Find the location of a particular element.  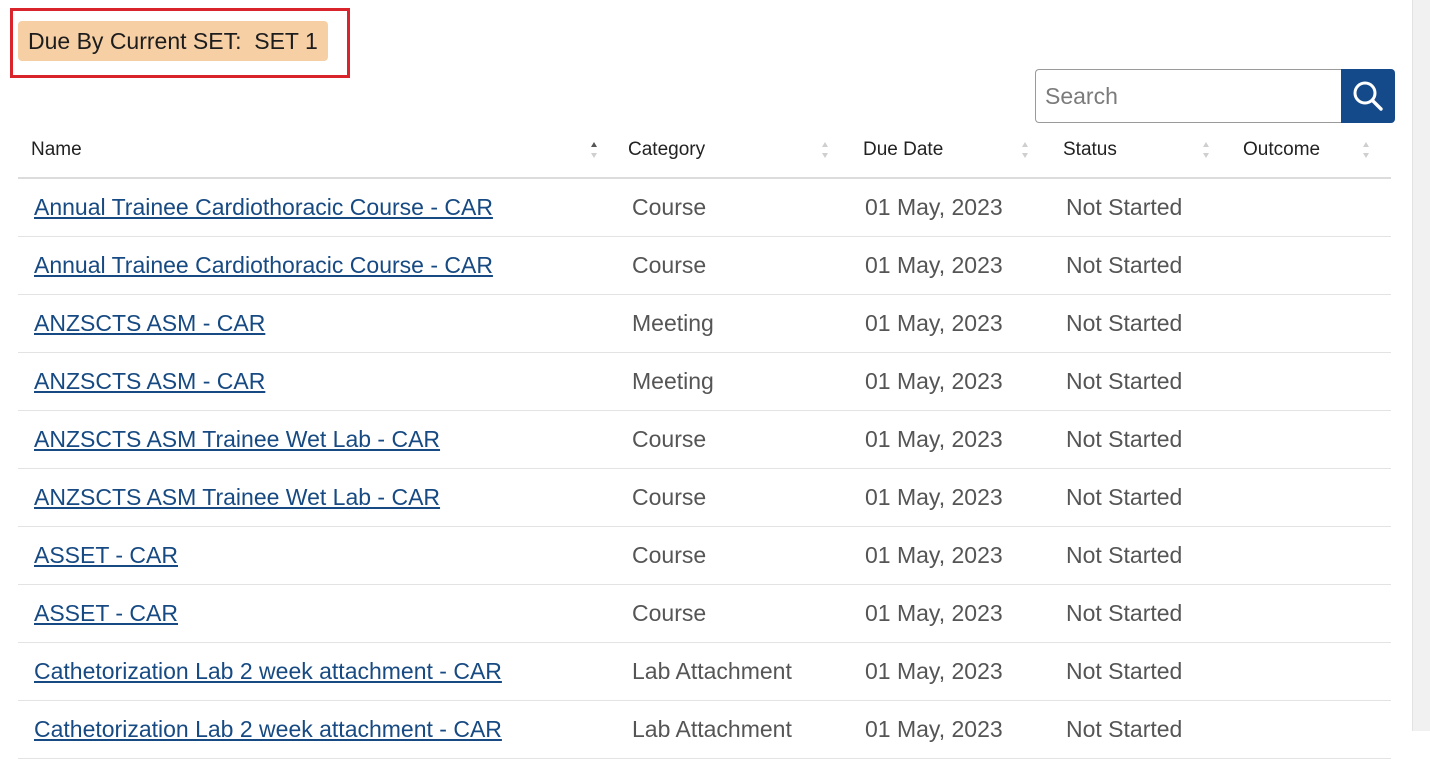

current-set-badge: Due By Current SET: SET 1 is located at coordinates (173, 41).